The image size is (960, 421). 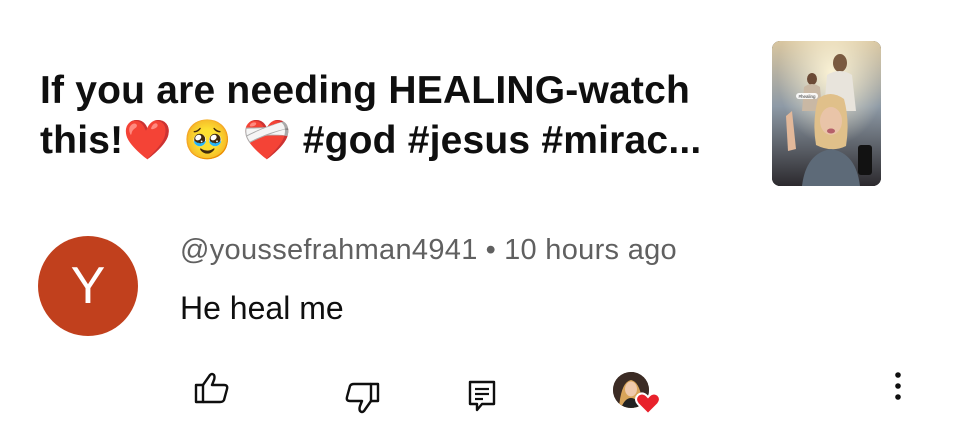 I want to click on thumbs-up-icon, so click(x=211, y=388).